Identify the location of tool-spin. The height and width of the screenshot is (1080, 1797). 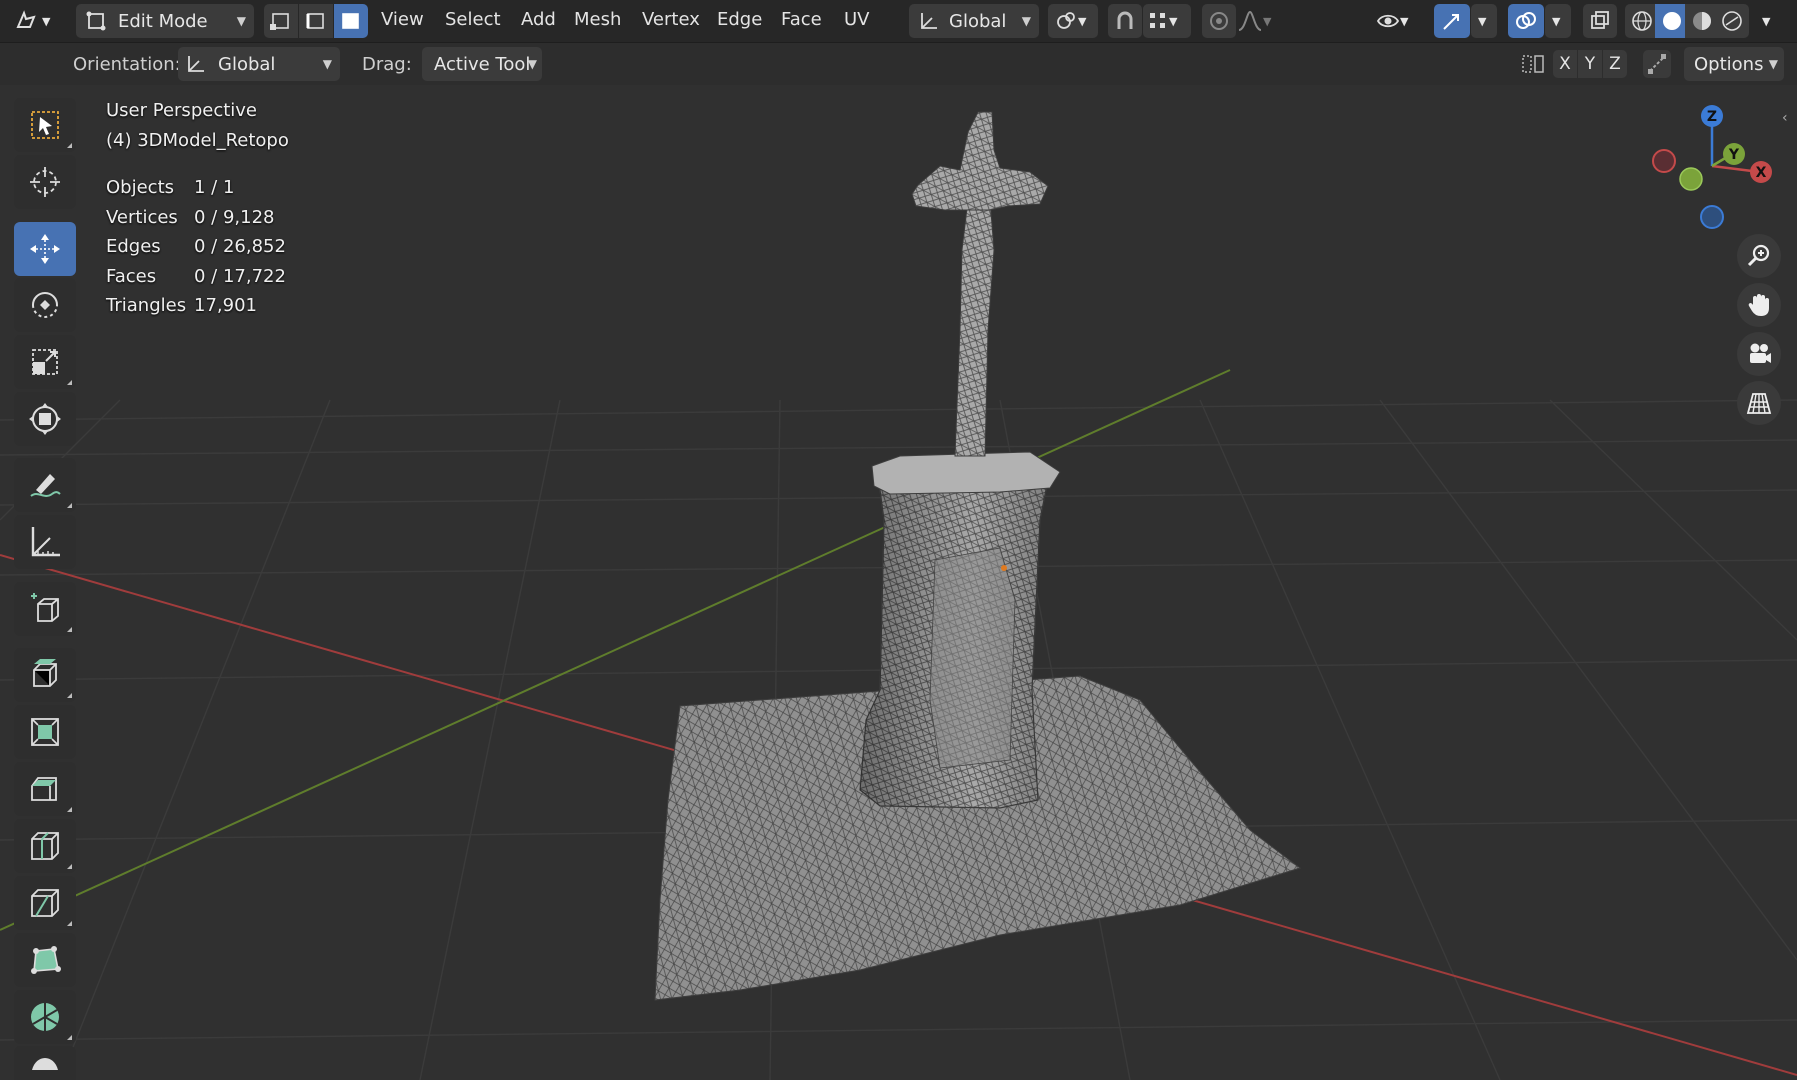
(45, 1017).